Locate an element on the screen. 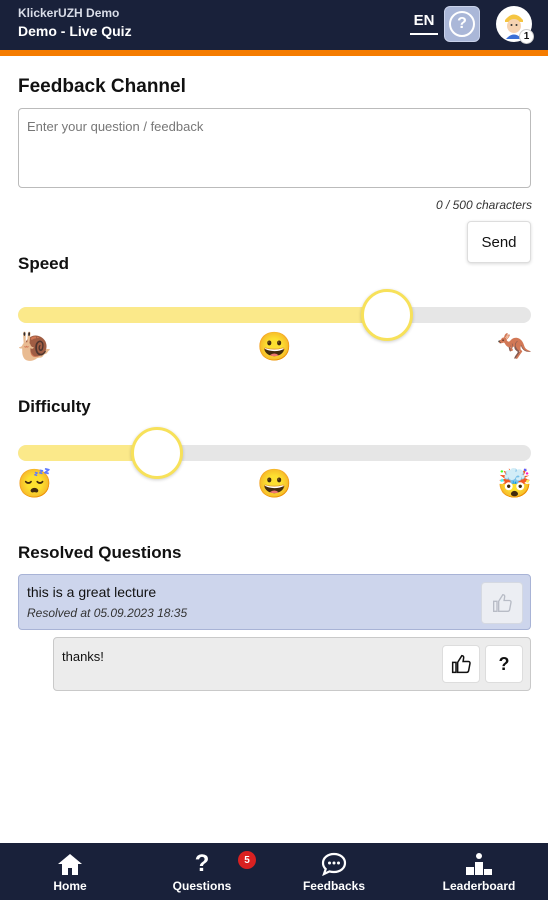 The height and width of the screenshot is (900, 548). speed-slider-handle is located at coordinates (387, 315).